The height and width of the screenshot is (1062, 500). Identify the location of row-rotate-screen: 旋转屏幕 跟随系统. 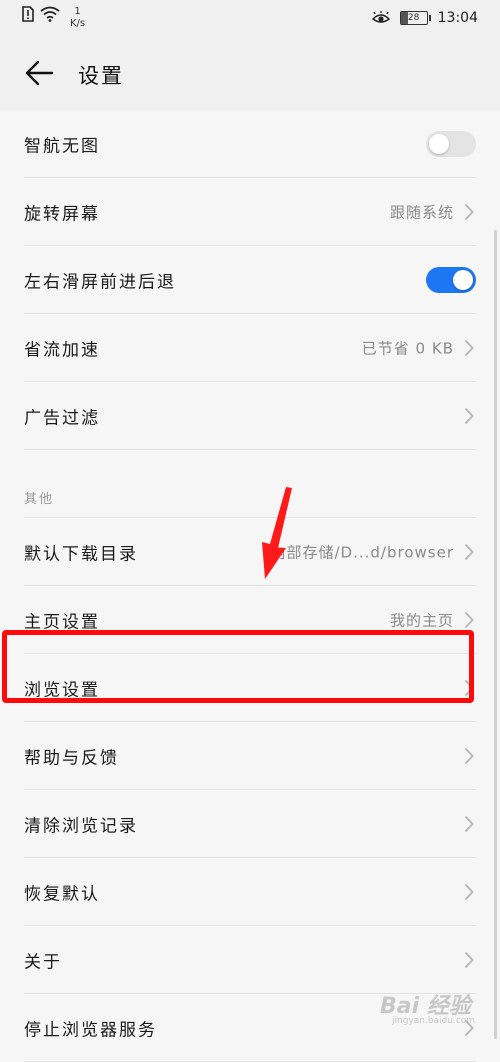
(250, 212).